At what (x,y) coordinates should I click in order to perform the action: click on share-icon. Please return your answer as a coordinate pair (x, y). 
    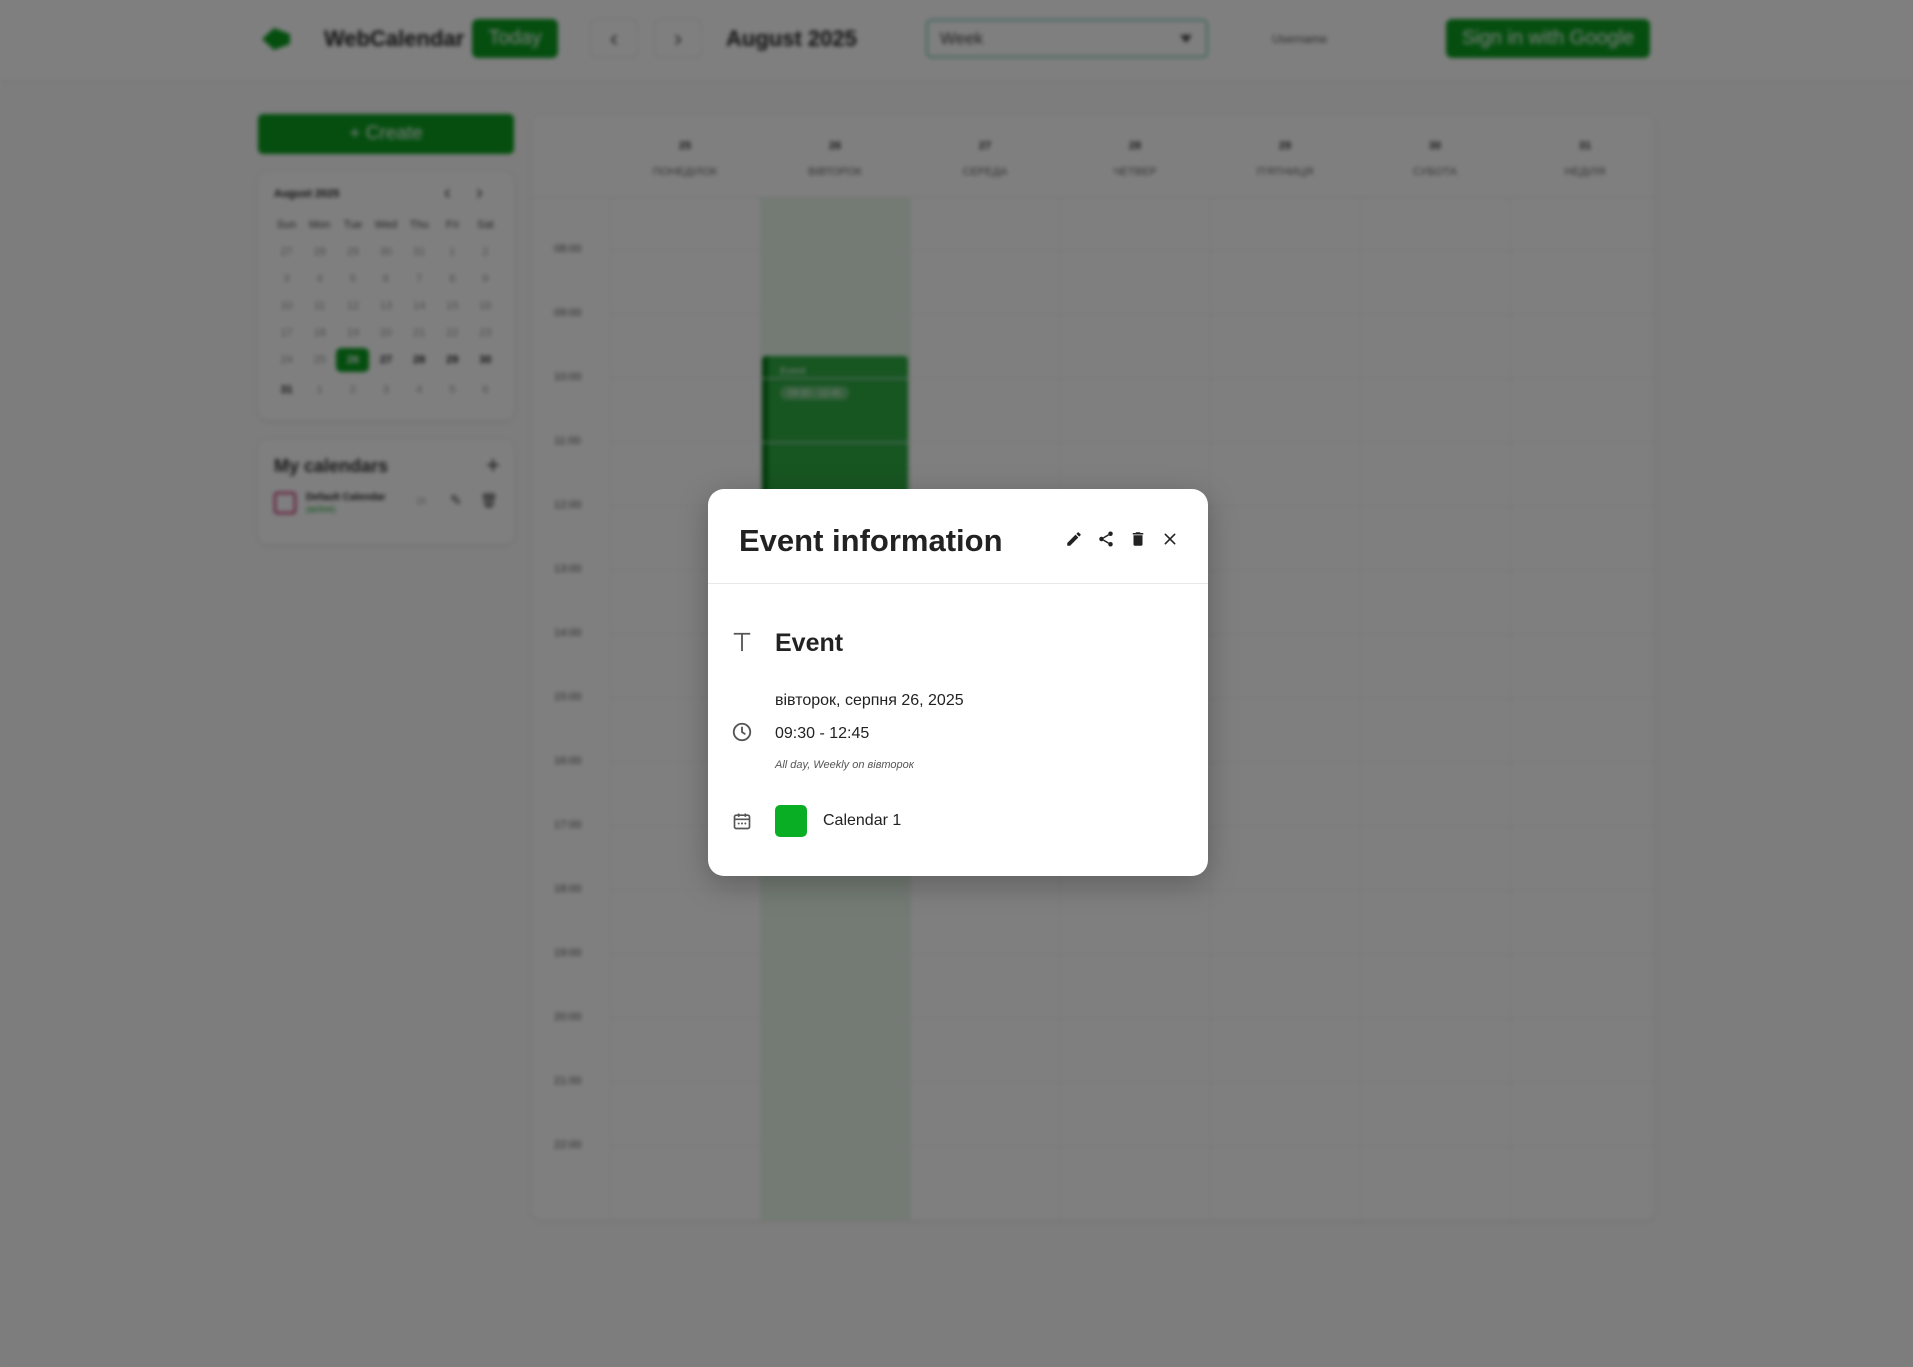
    Looking at the image, I should click on (1106, 539).